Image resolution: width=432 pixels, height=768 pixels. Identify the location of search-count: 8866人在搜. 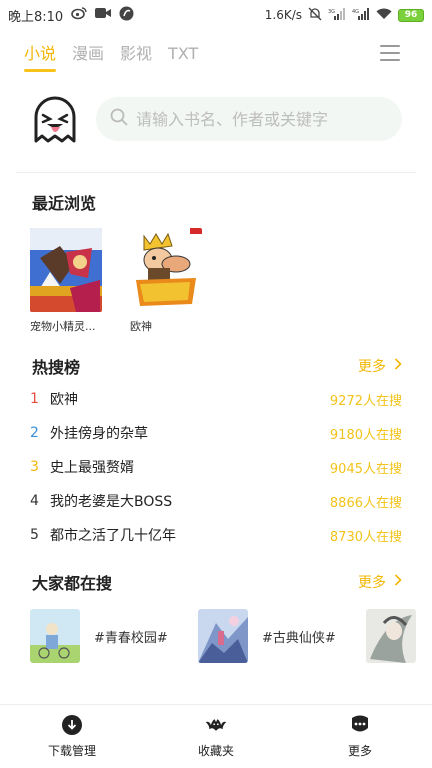
(365, 503).